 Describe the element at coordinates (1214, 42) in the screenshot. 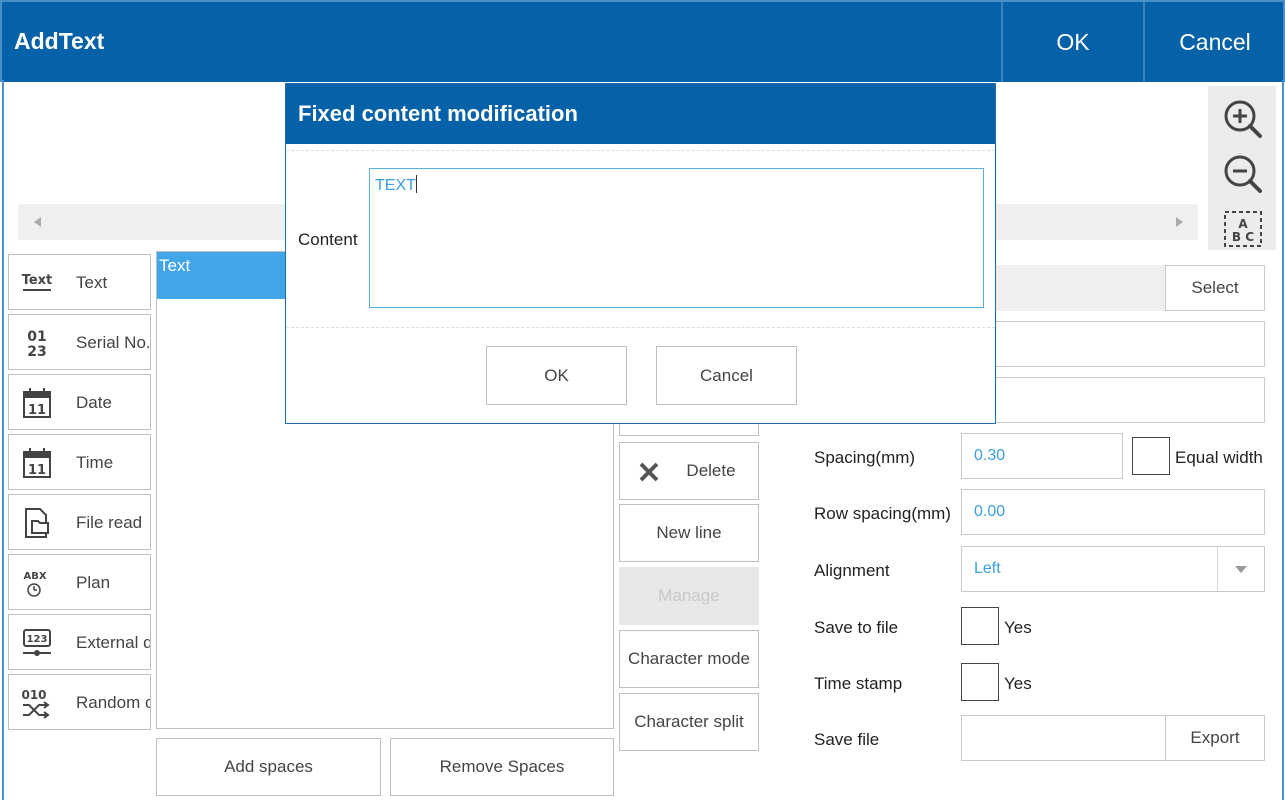

I see `cancel-button: Cancel` at that location.